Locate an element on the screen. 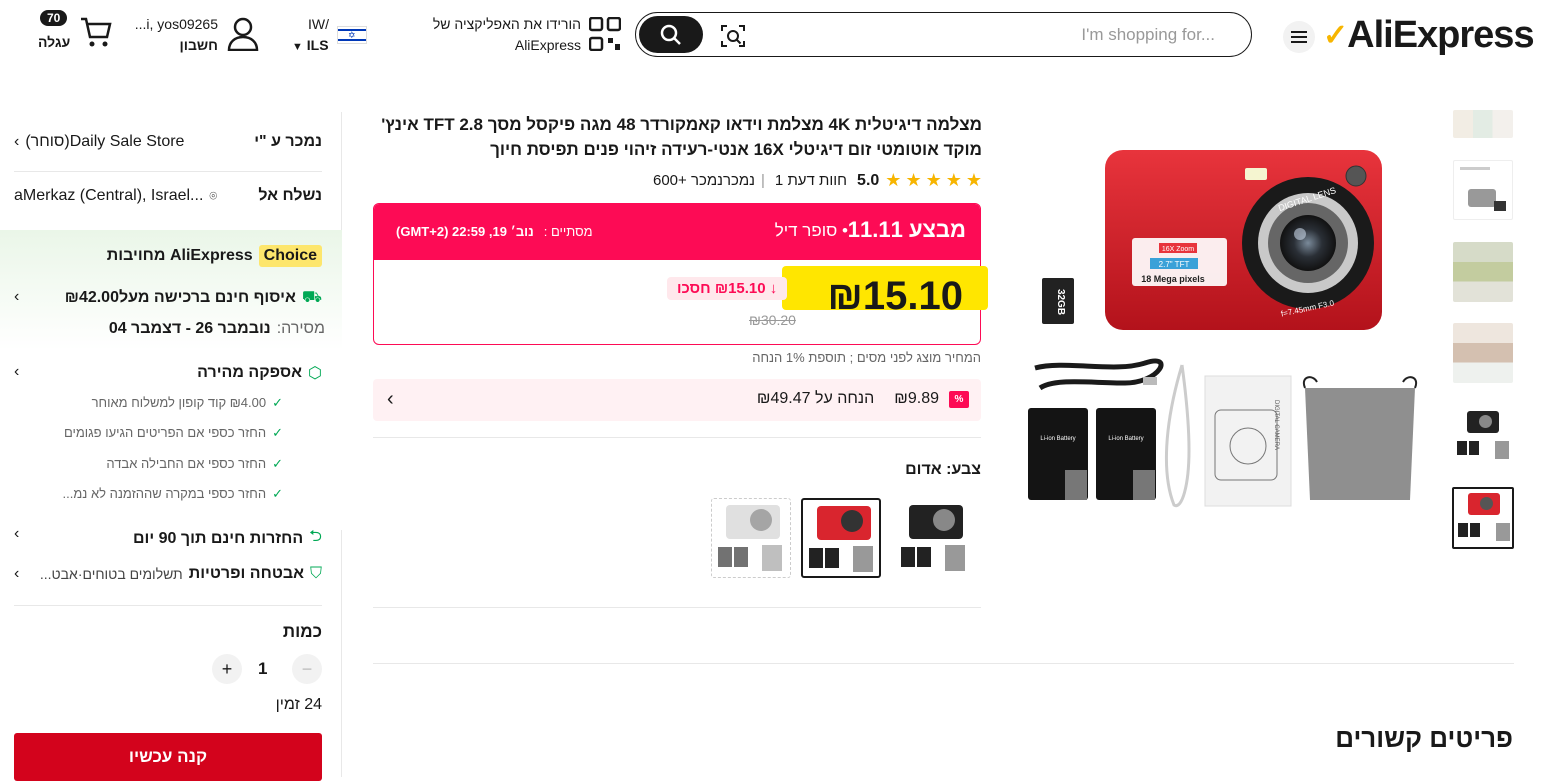  download-app-link: הורידו את האפליקציה של AliExpress is located at coordinates (507, 35).